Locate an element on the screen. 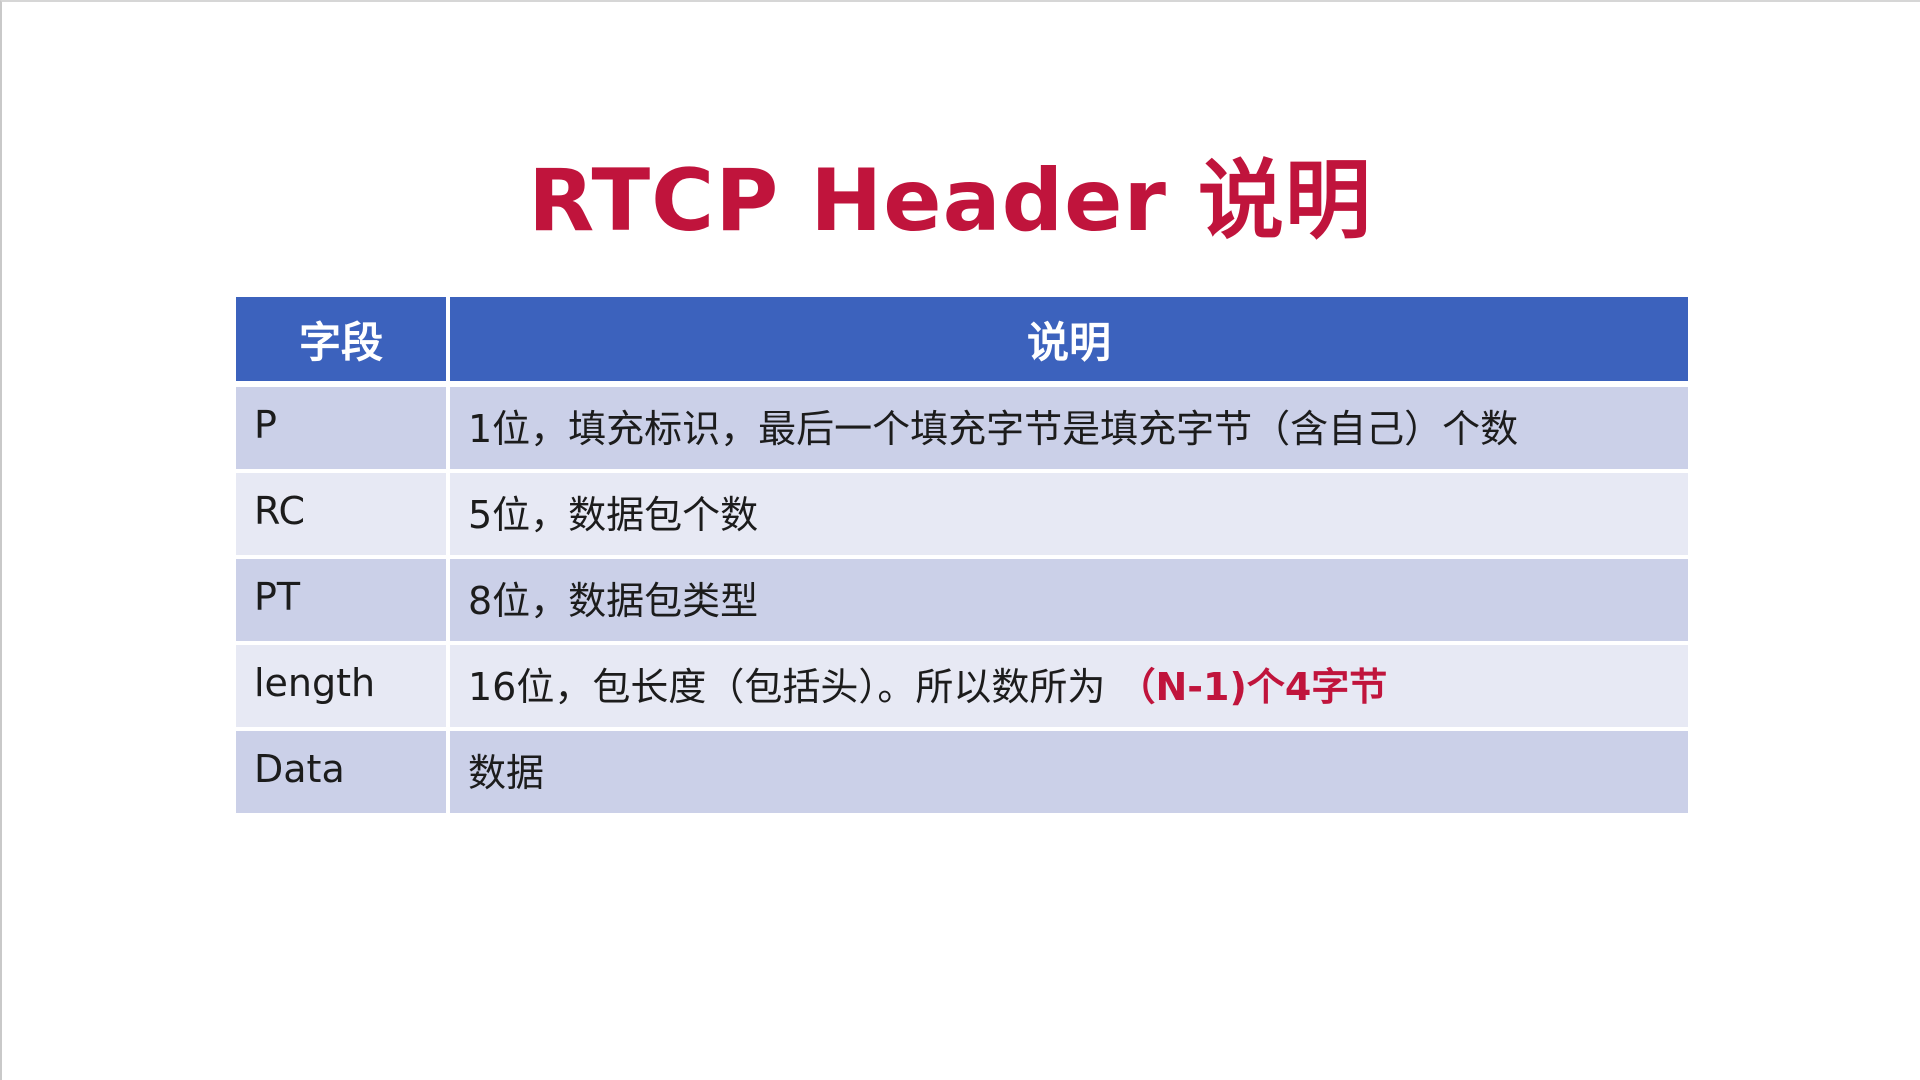 This screenshot has height=1080, width=1920. field-description-cell: 5位，数据包个数 is located at coordinates (1068, 515).